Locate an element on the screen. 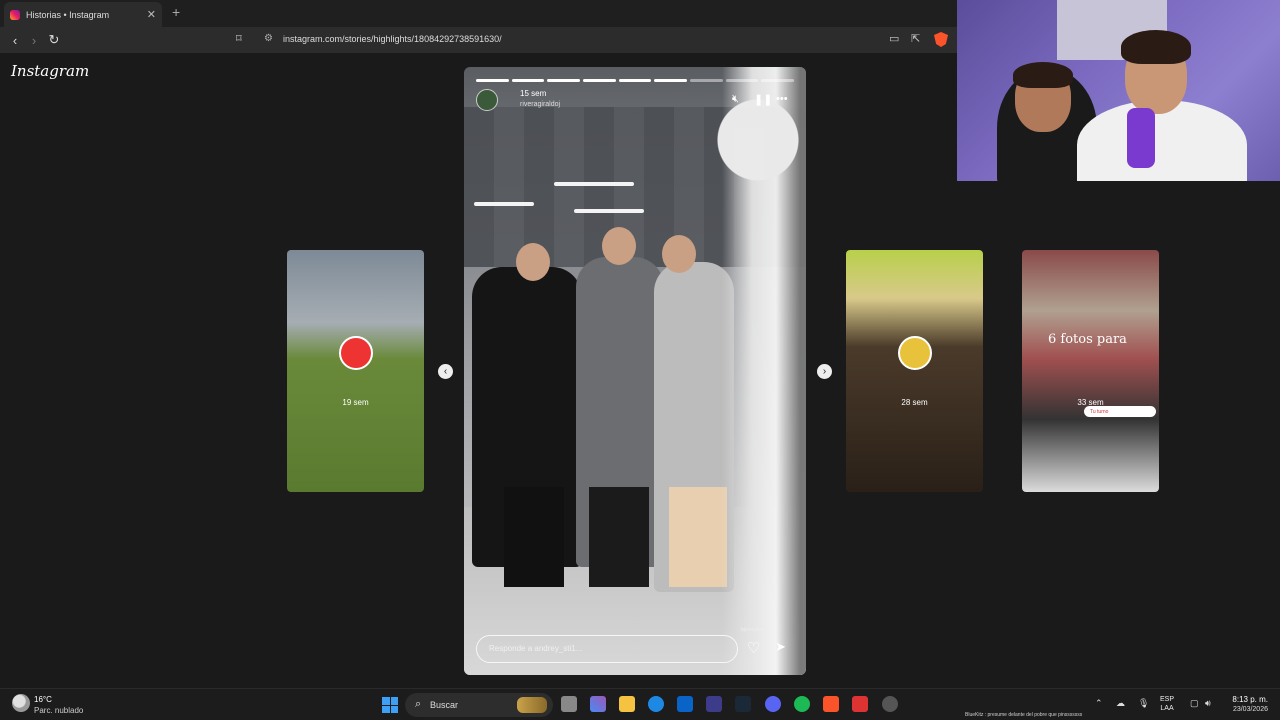 This screenshot has width=1280, height=720. back-arrow-icon: ‹ is located at coordinates (15, 40).